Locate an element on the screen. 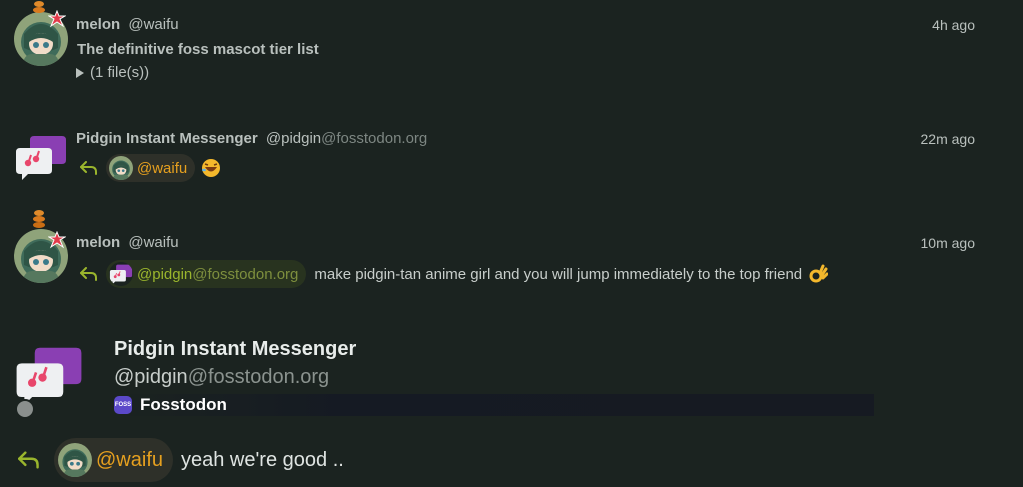 The width and height of the screenshot is (1023, 487). mention-pidgin: @pidgin @fosstodon.org is located at coordinates (206, 274).